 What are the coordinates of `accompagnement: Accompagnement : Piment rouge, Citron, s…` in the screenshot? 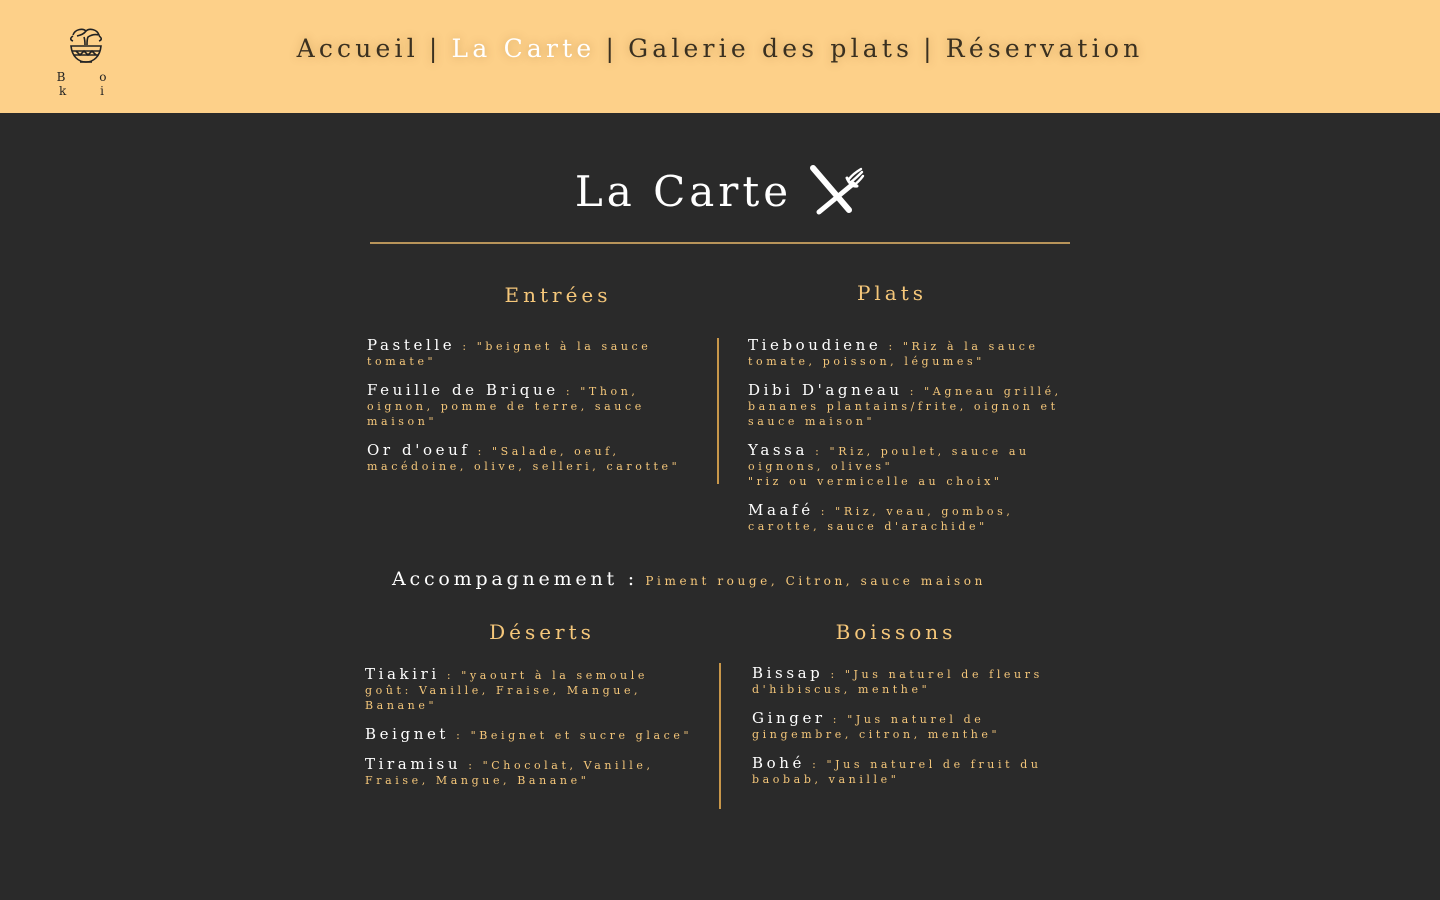 It's located at (689, 579).